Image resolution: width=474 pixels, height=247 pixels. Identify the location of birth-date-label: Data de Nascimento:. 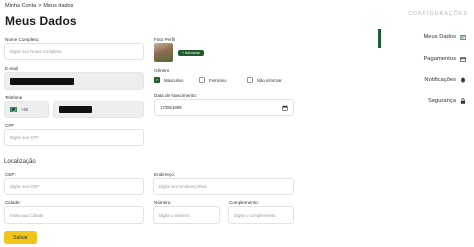
(175, 95).